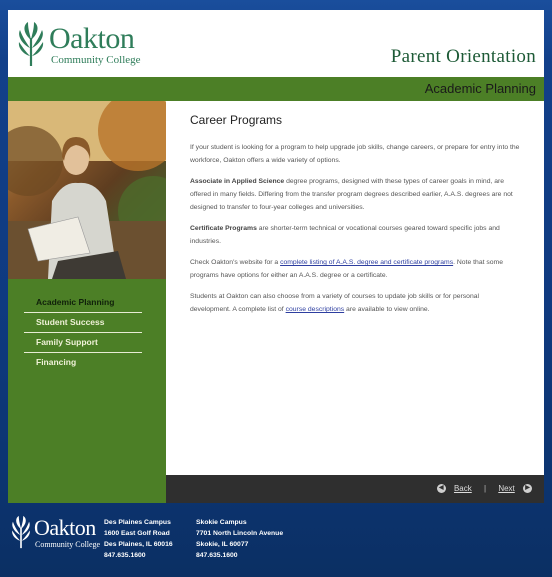 The width and height of the screenshot is (552, 577). Describe the element at coordinates (315, 309) in the screenshot. I see `course-descriptions-link: course descriptions` at that location.